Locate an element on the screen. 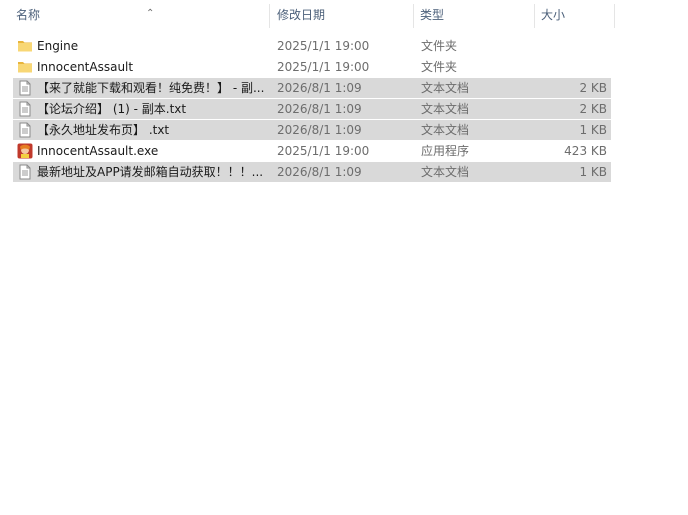 The image size is (688, 515). file-name: Engine is located at coordinates (58, 46).